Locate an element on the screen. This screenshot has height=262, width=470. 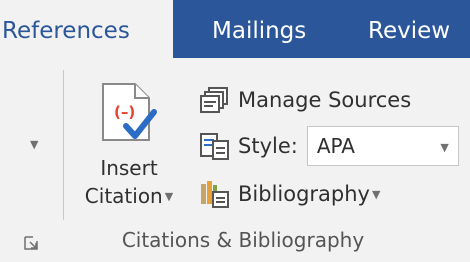
style-row: Style: APA ▼ is located at coordinates (329, 146).